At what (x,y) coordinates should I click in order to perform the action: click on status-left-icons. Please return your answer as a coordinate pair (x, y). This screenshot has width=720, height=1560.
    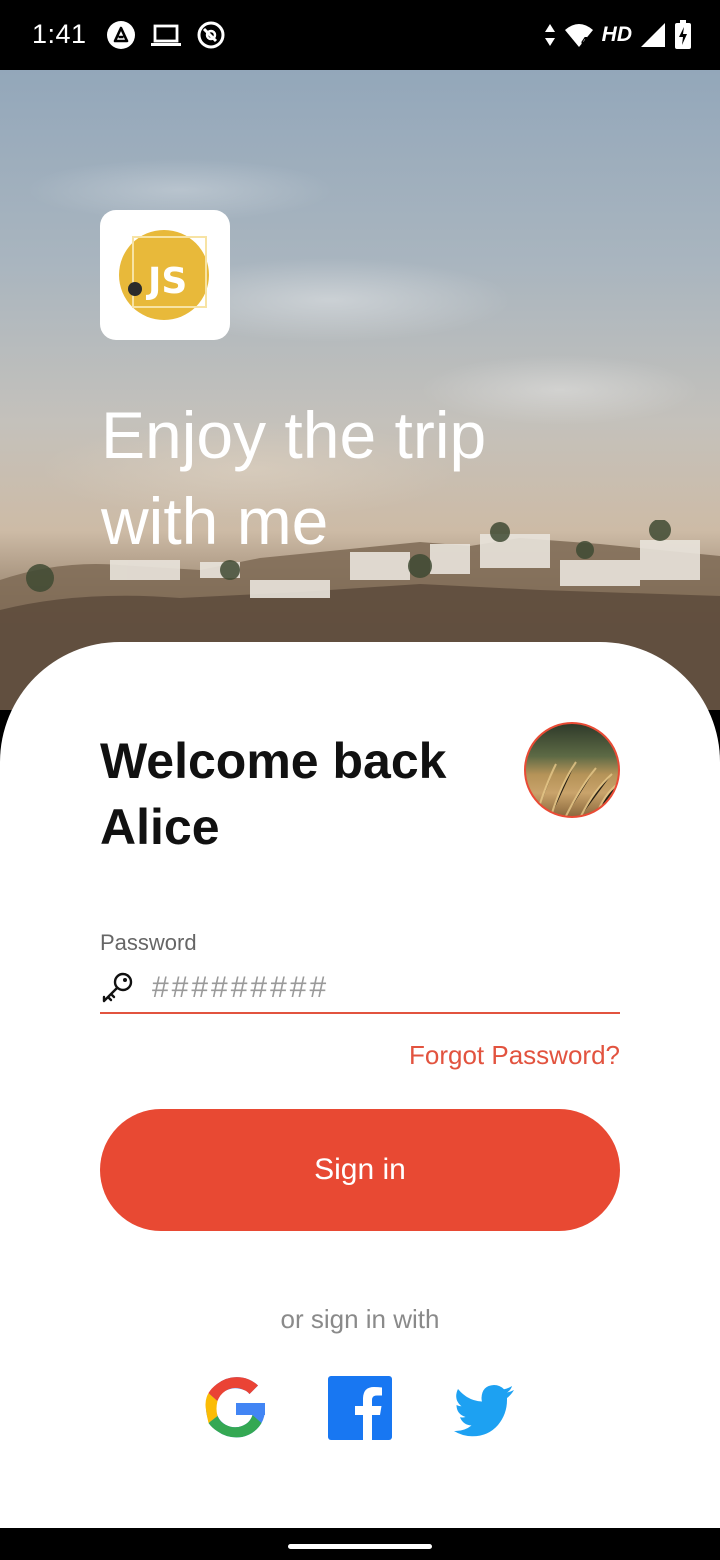
    Looking at the image, I should click on (166, 35).